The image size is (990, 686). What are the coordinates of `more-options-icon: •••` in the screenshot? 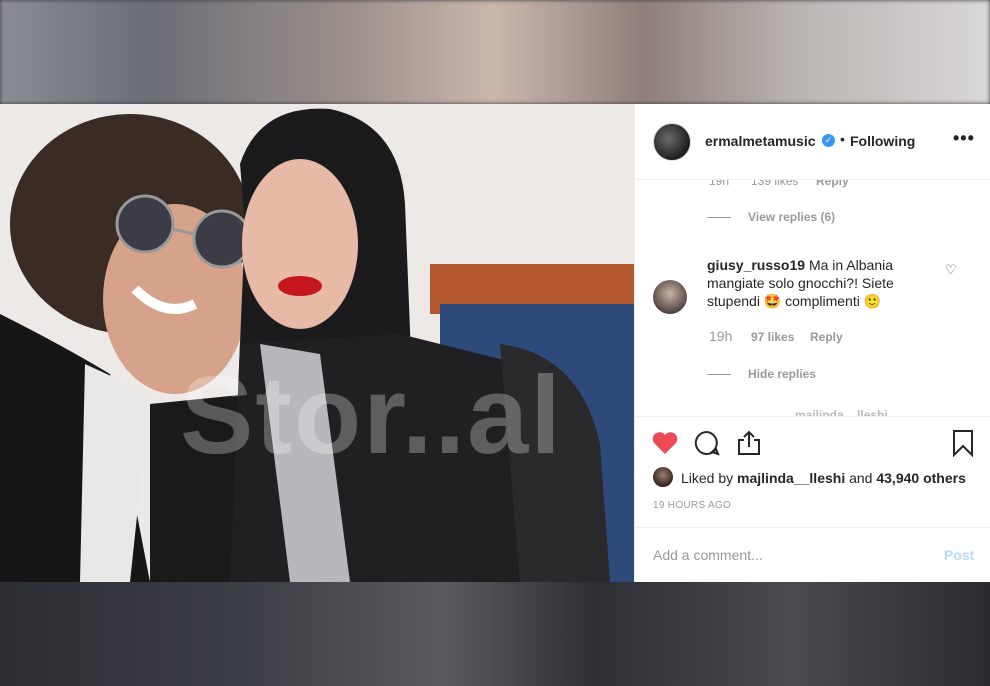 It's located at (964, 138).